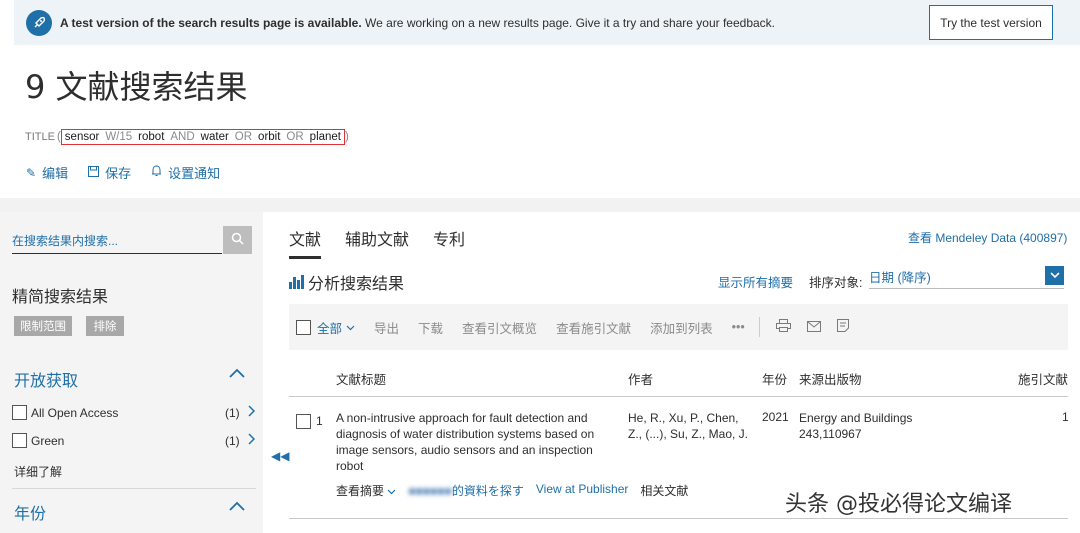 This screenshot has width=1080, height=533. What do you see at coordinates (31, 172) in the screenshot?
I see `pencil-icon: ✎` at bounding box center [31, 172].